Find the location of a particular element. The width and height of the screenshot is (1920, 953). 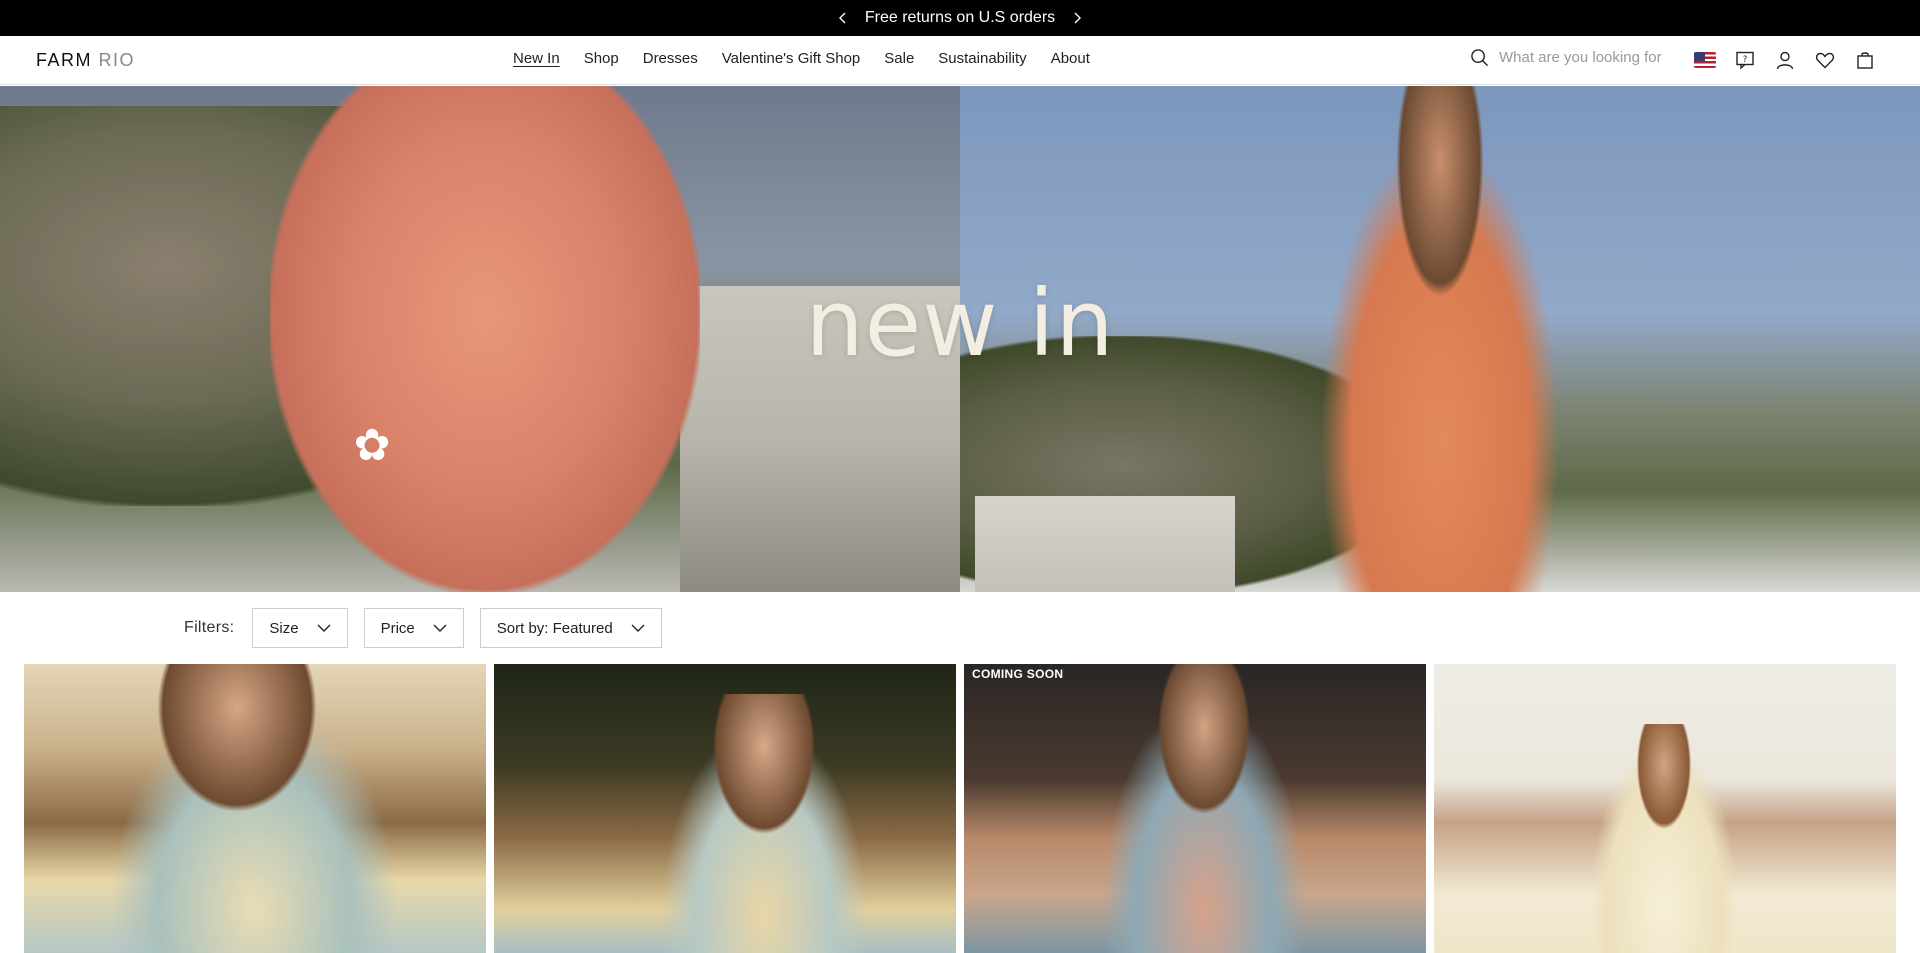

us-flag-icon is located at coordinates (1705, 60).